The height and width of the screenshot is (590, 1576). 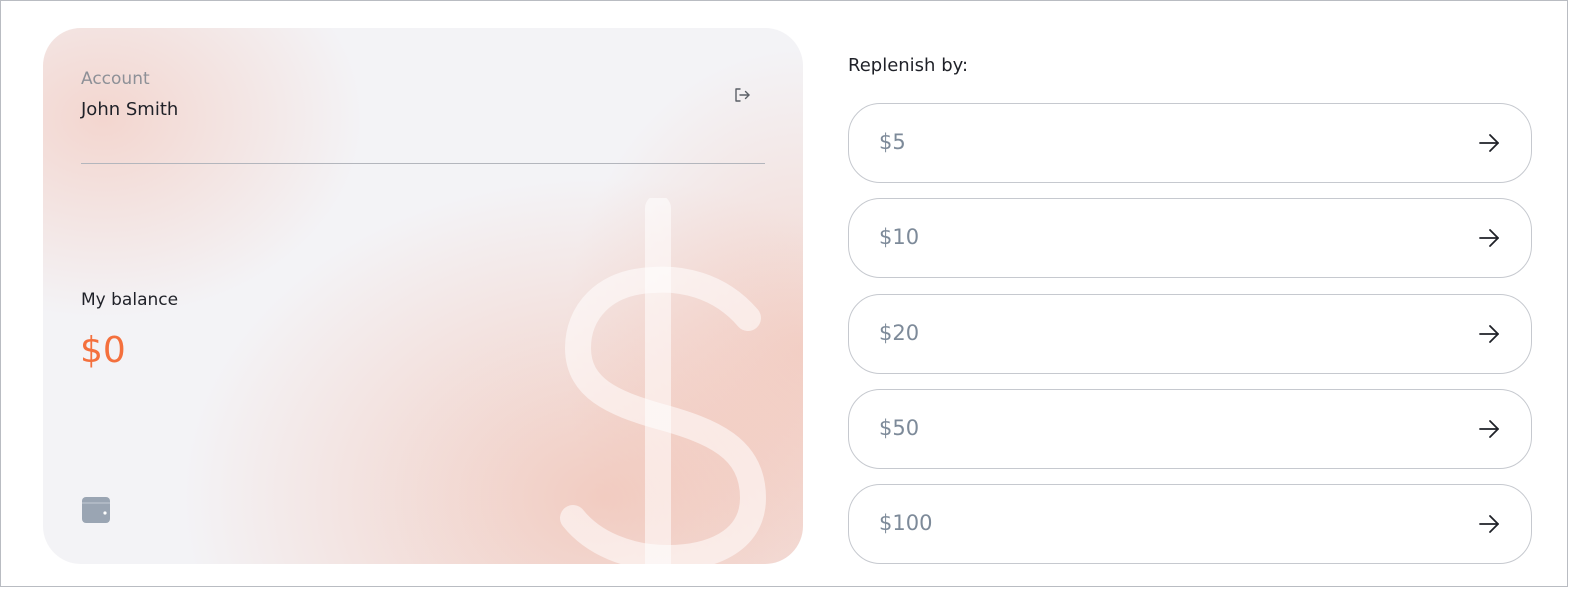 What do you see at coordinates (1190, 429) in the screenshot?
I see `replenish-50-button: $50` at bounding box center [1190, 429].